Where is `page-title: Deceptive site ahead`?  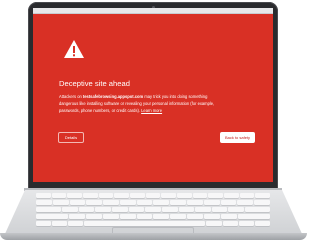 page-title: Deceptive site ahead is located at coordinates (94, 83).